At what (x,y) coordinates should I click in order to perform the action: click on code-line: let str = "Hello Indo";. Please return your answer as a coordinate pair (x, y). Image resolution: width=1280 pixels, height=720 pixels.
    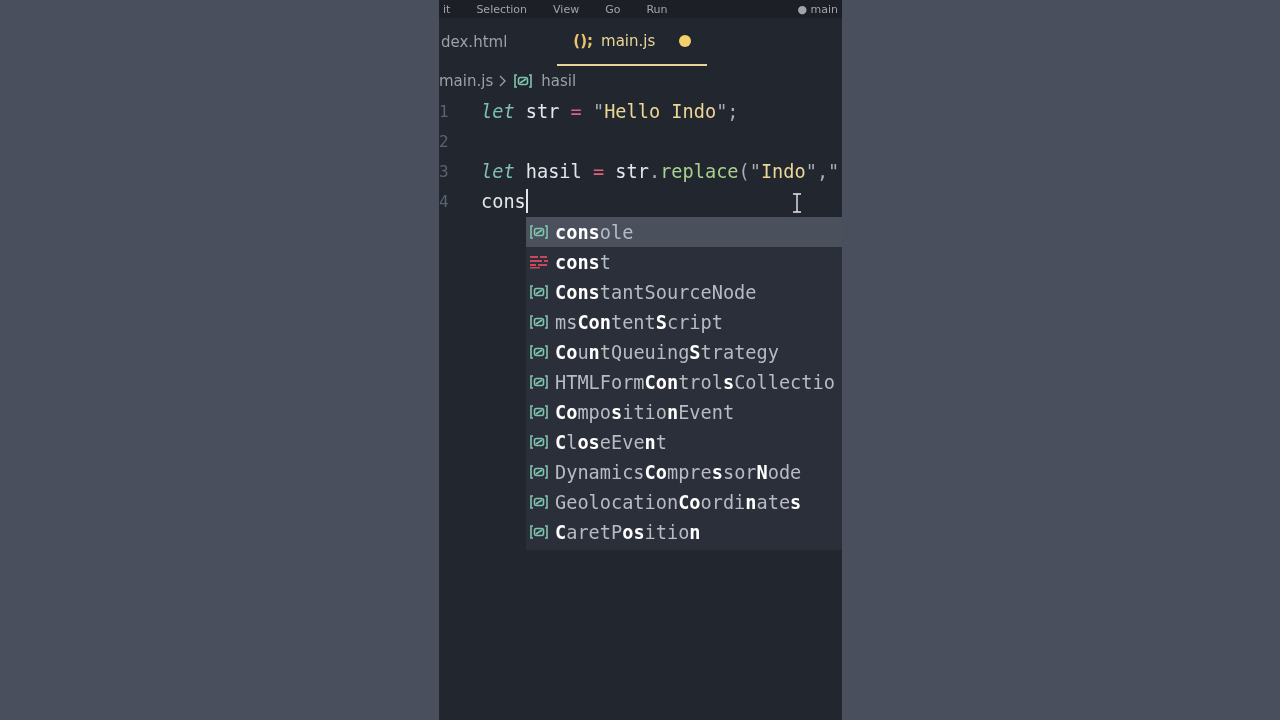
    Looking at the image, I should click on (610, 111).